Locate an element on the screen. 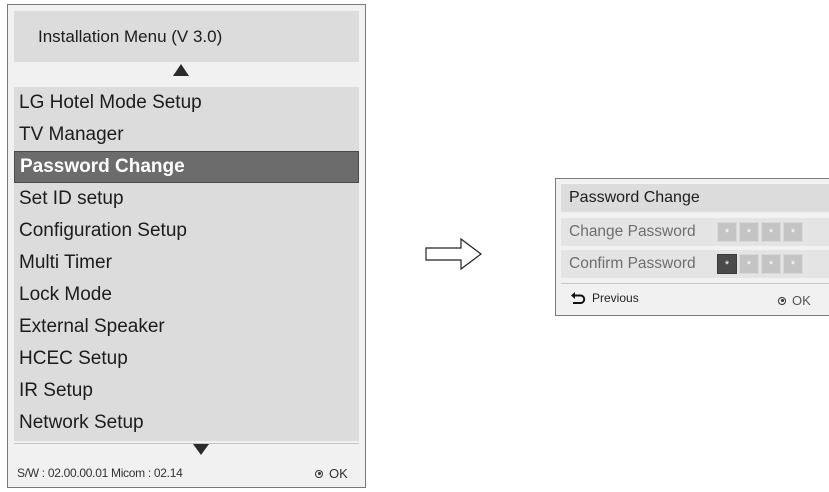  menu-item-external-speaker: External Speaker is located at coordinates (186, 327).